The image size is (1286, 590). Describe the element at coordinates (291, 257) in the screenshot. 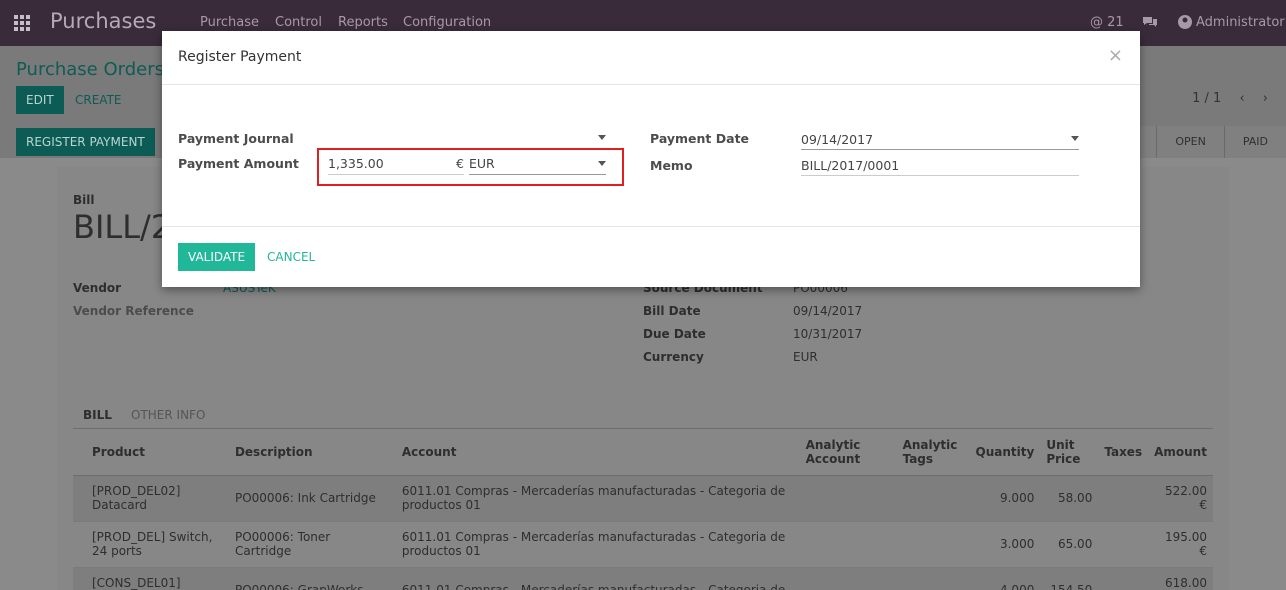

I see `cancel-button: CANCEL` at that location.